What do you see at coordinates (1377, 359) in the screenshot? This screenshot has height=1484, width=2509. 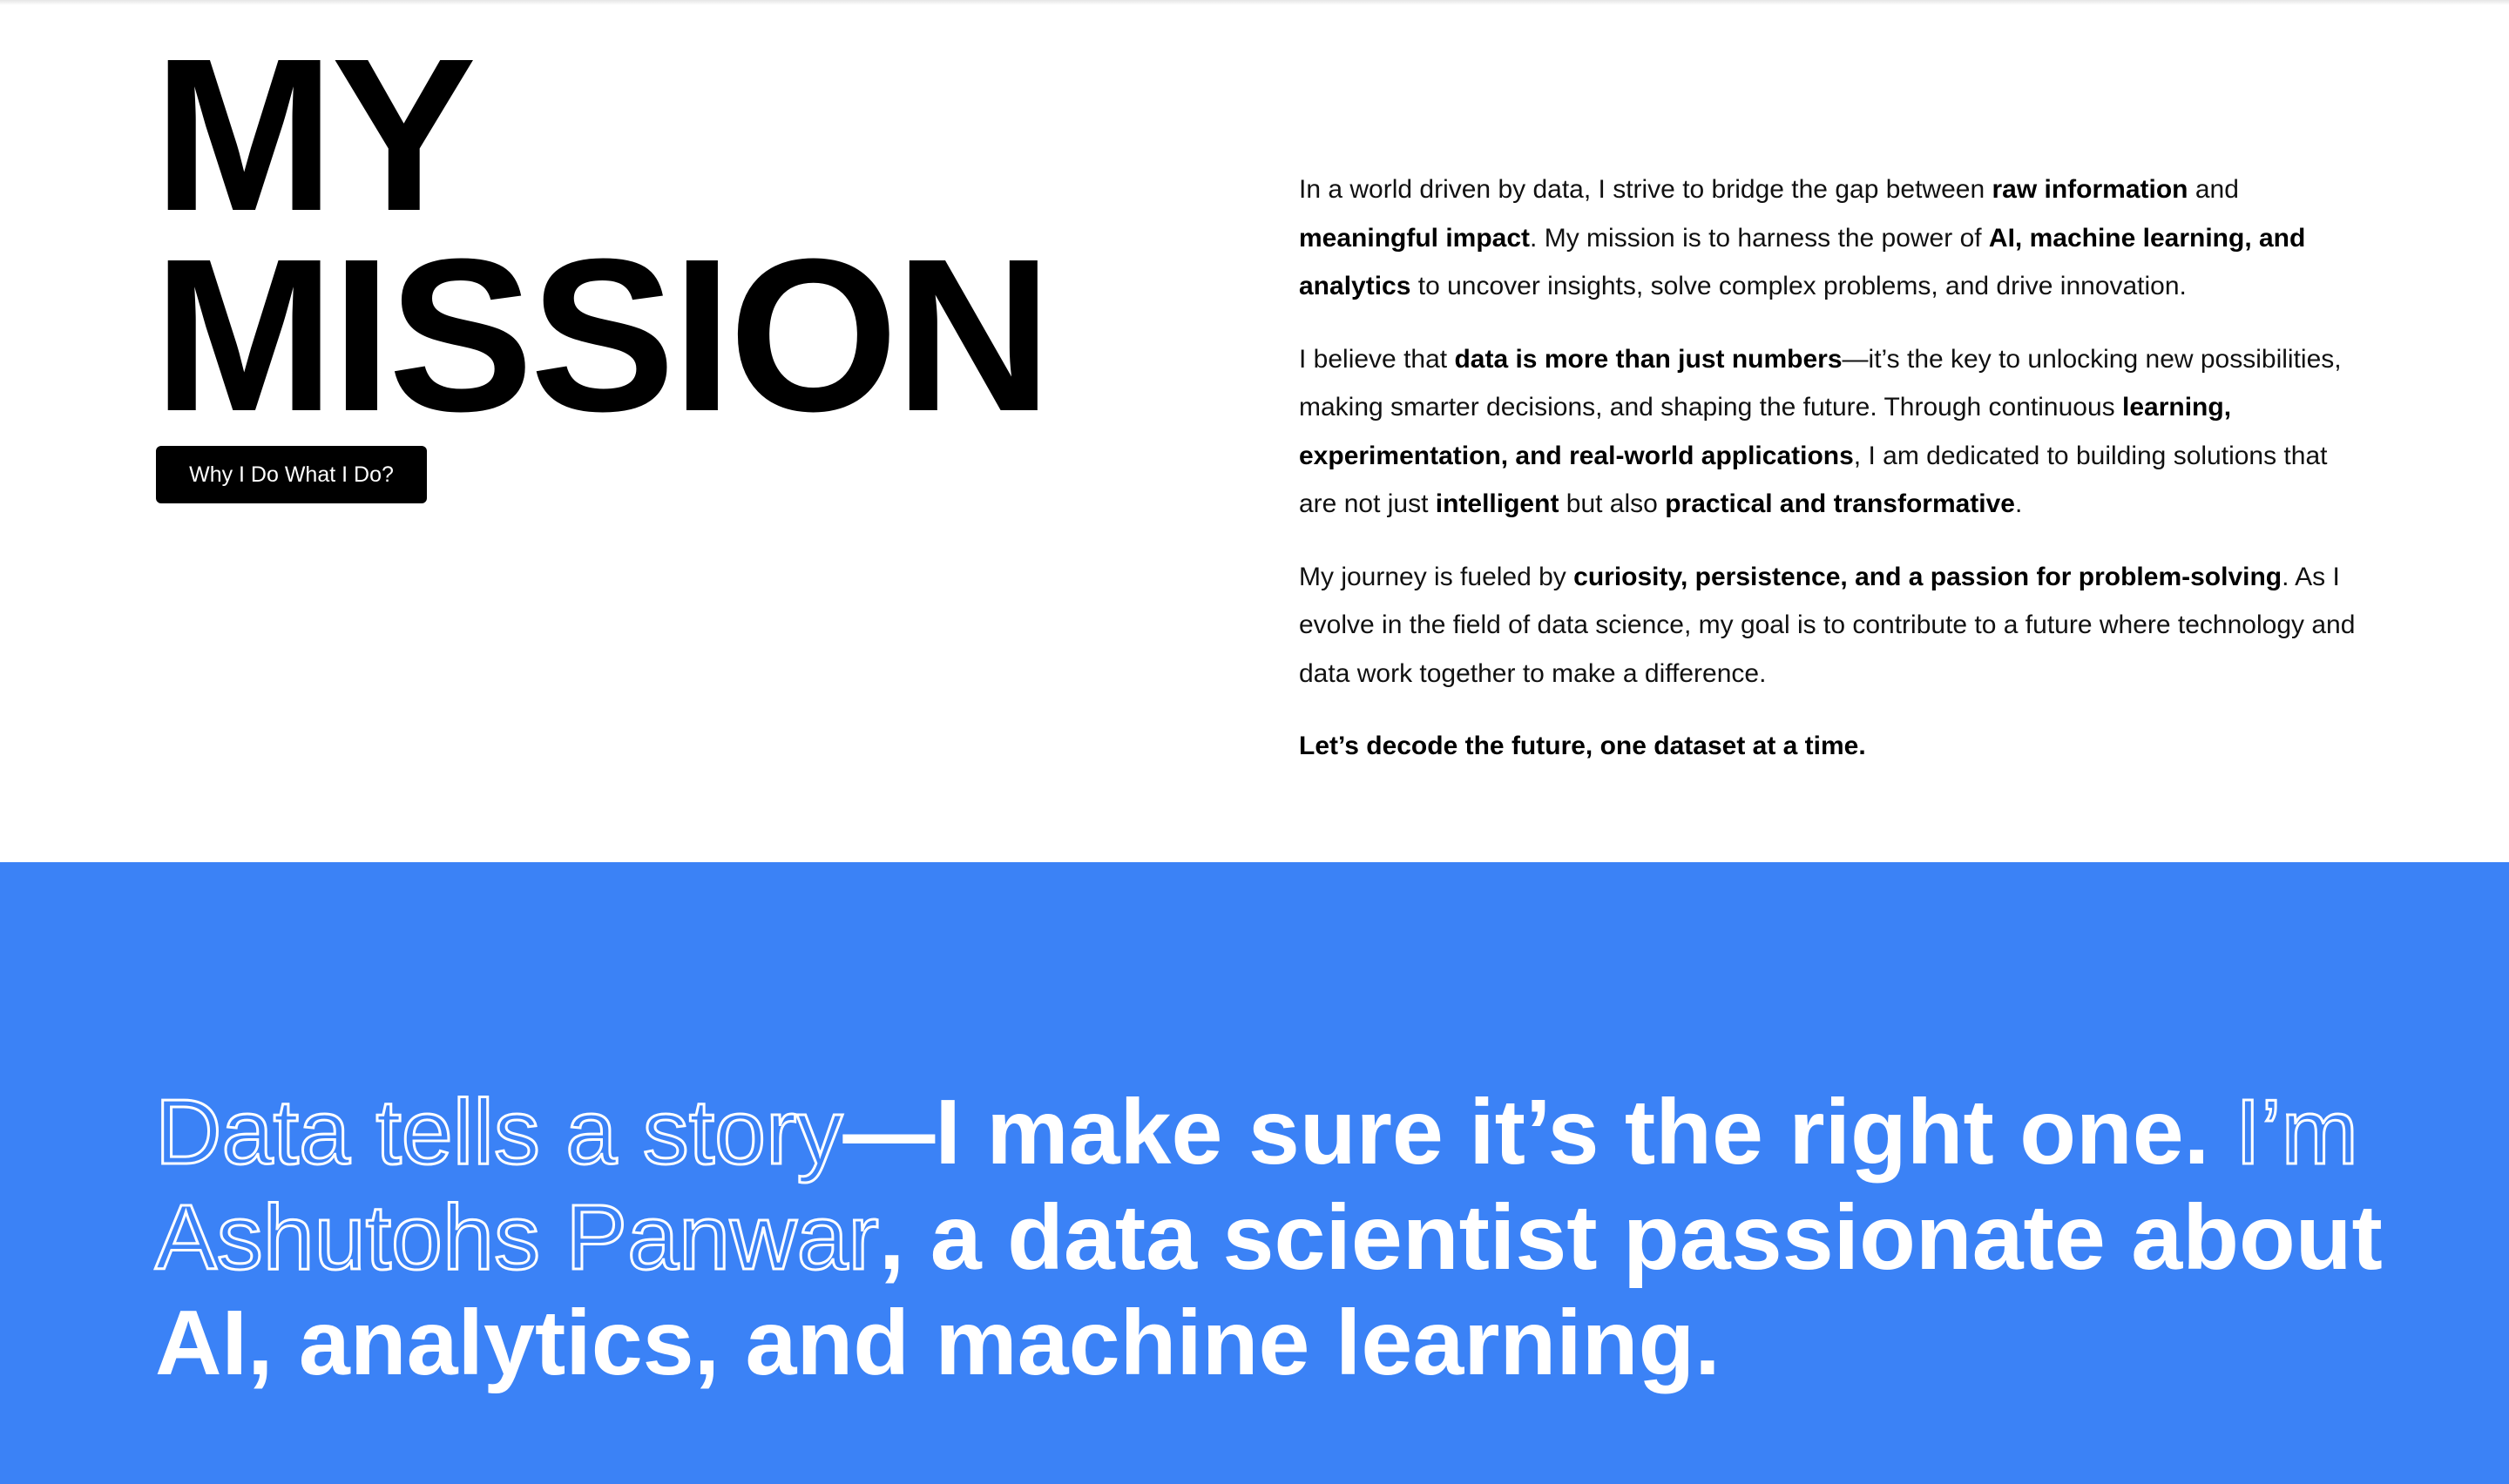 I see `mission-text-segment: I believe that` at bounding box center [1377, 359].